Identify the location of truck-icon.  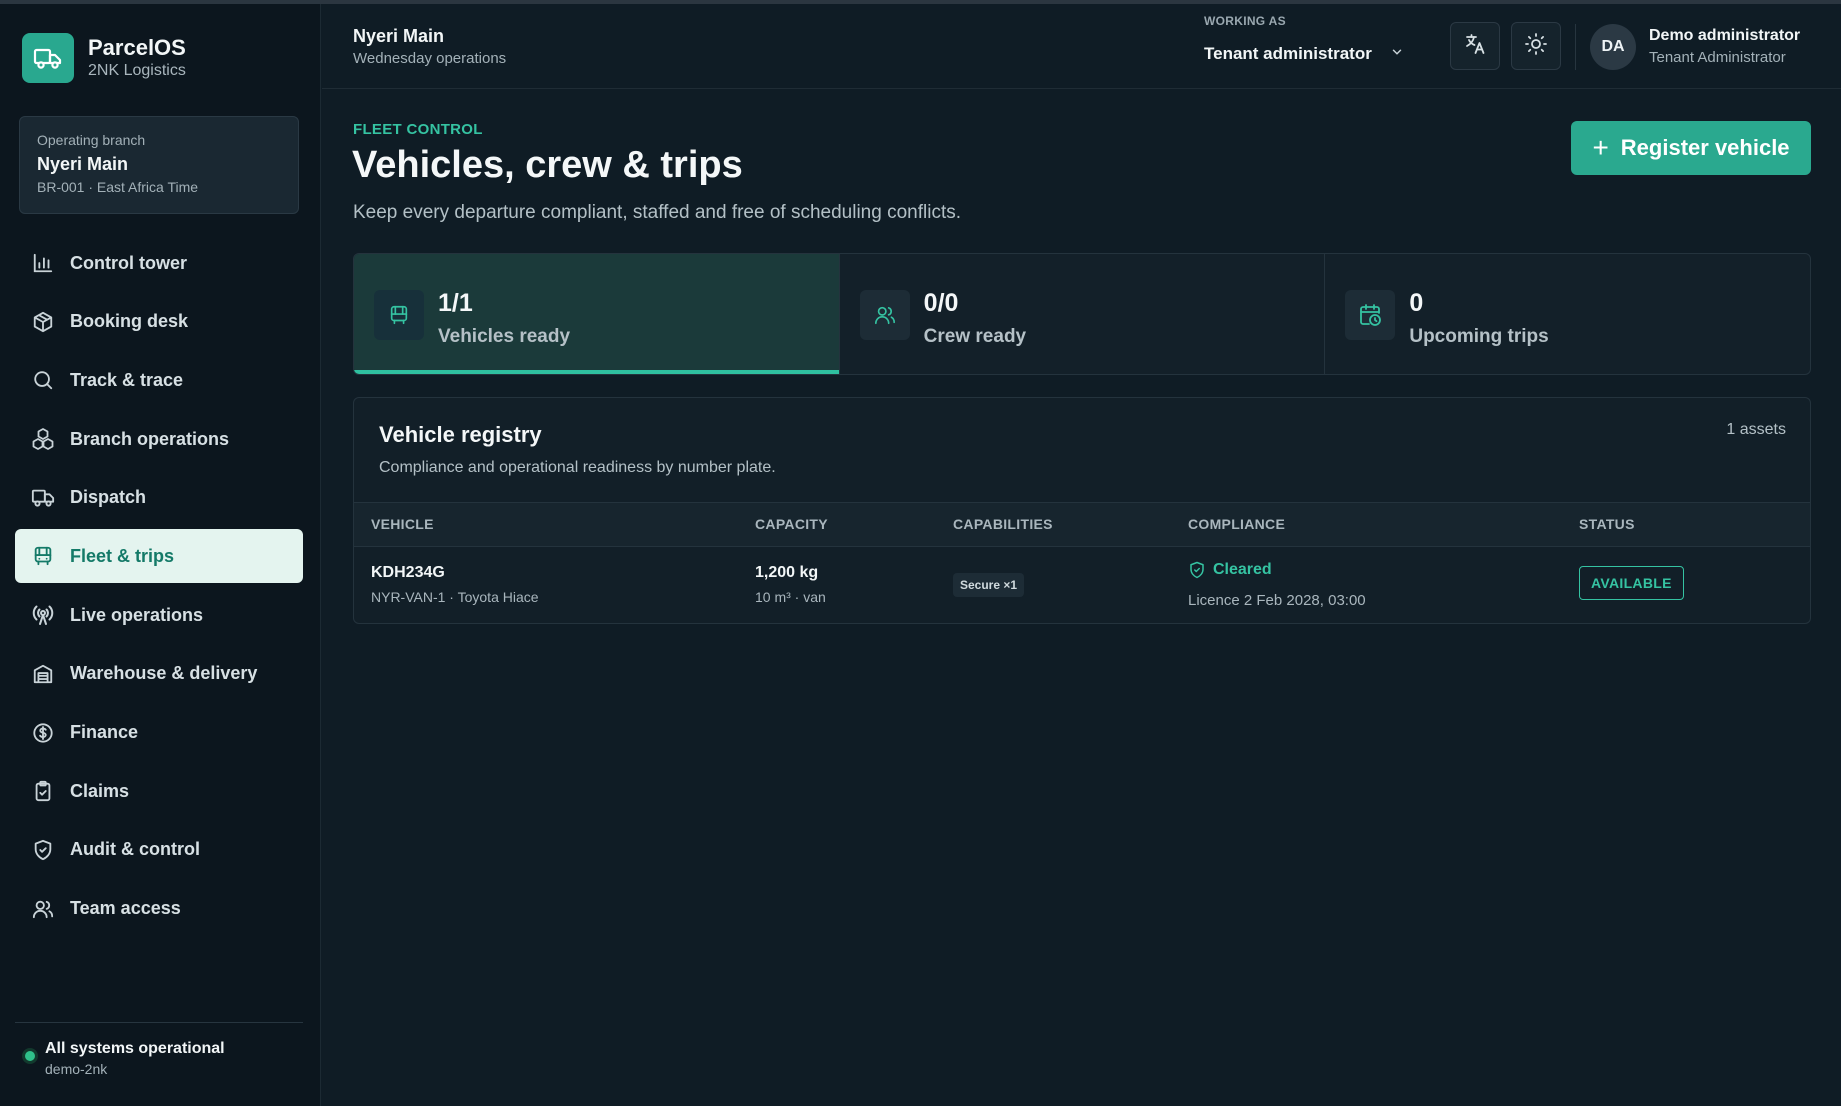
(43, 498).